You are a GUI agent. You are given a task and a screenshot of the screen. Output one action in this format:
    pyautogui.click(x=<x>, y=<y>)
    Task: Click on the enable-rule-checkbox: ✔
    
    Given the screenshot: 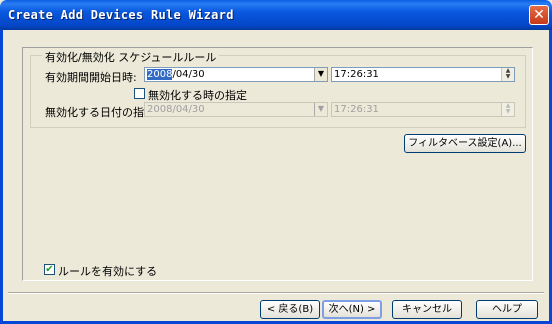 What is the action you would take?
    pyautogui.click(x=49, y=269)
    